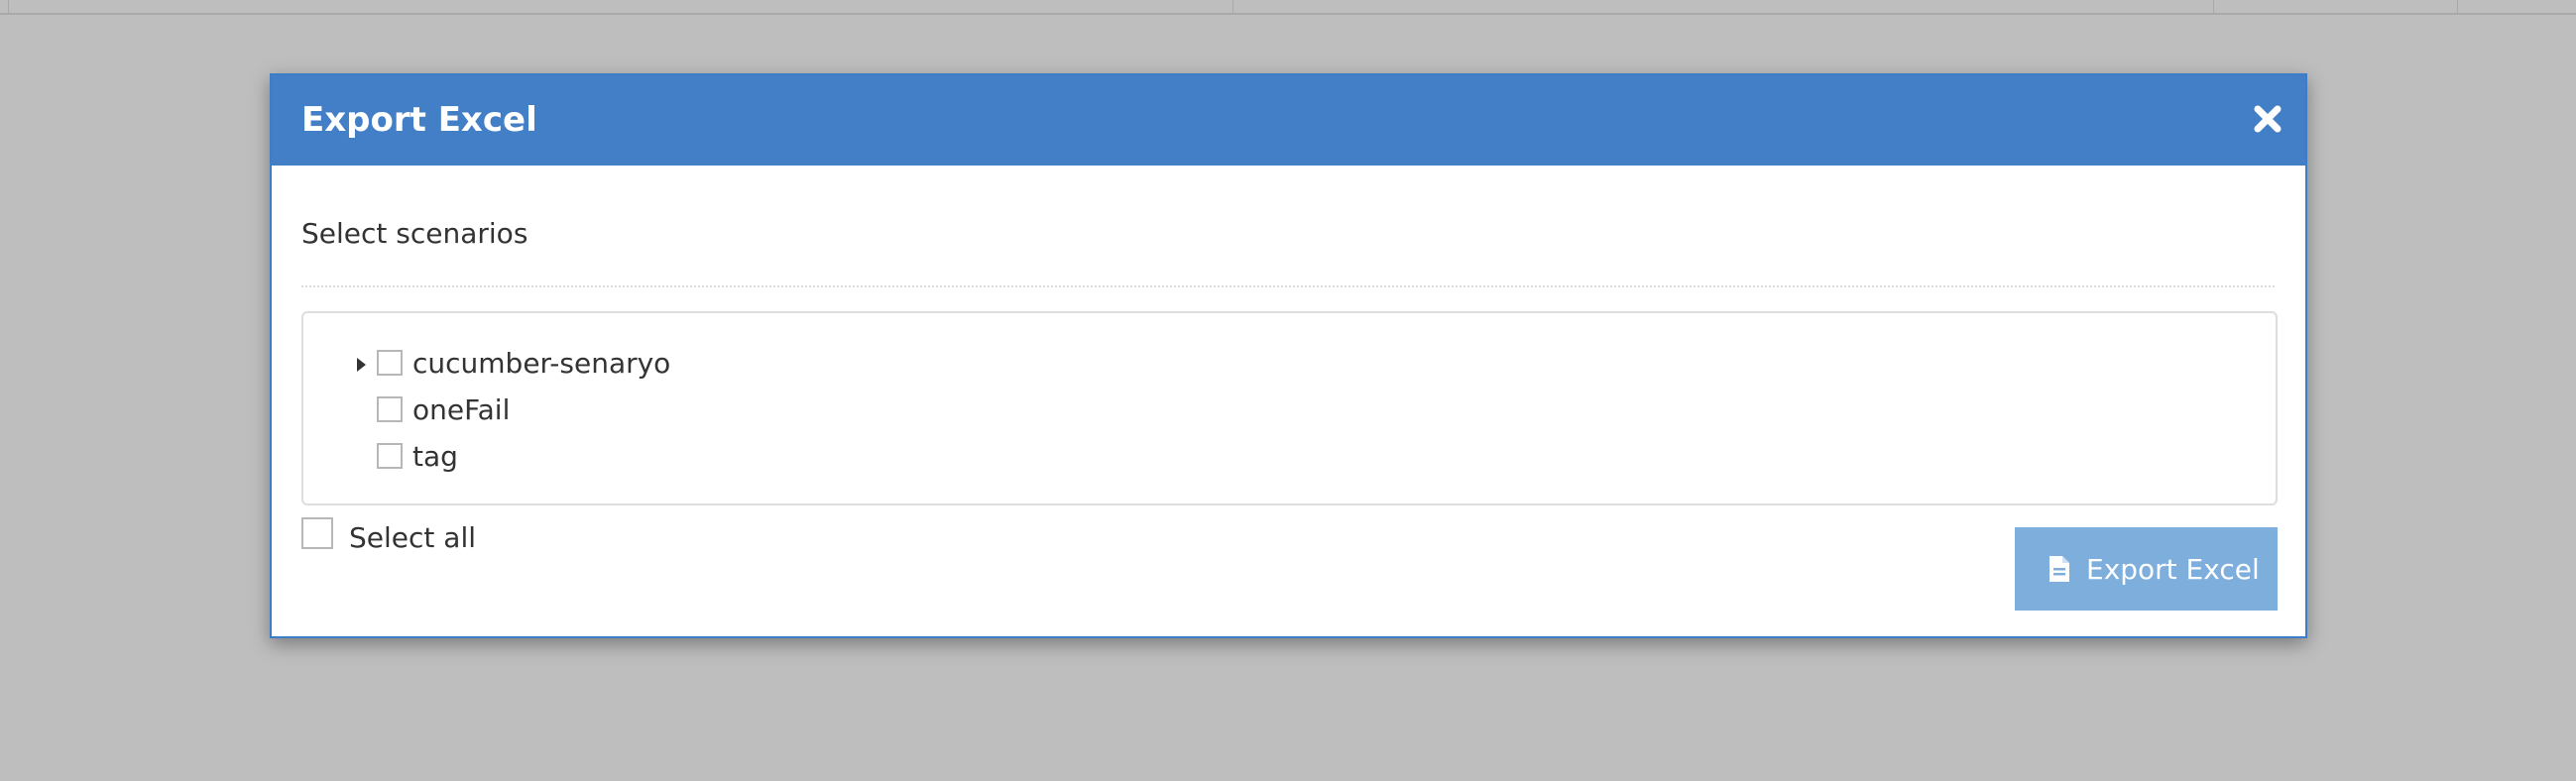 The width and height of the screenshot is (2576, 781). I want to click on close-button, so click(2267, 119).